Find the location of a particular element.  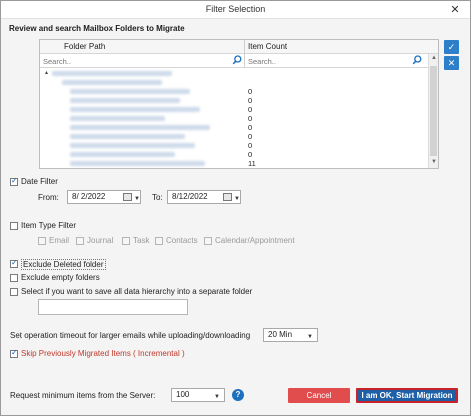

calendar-appointment-checkbox is located at coordinates (208, 241).